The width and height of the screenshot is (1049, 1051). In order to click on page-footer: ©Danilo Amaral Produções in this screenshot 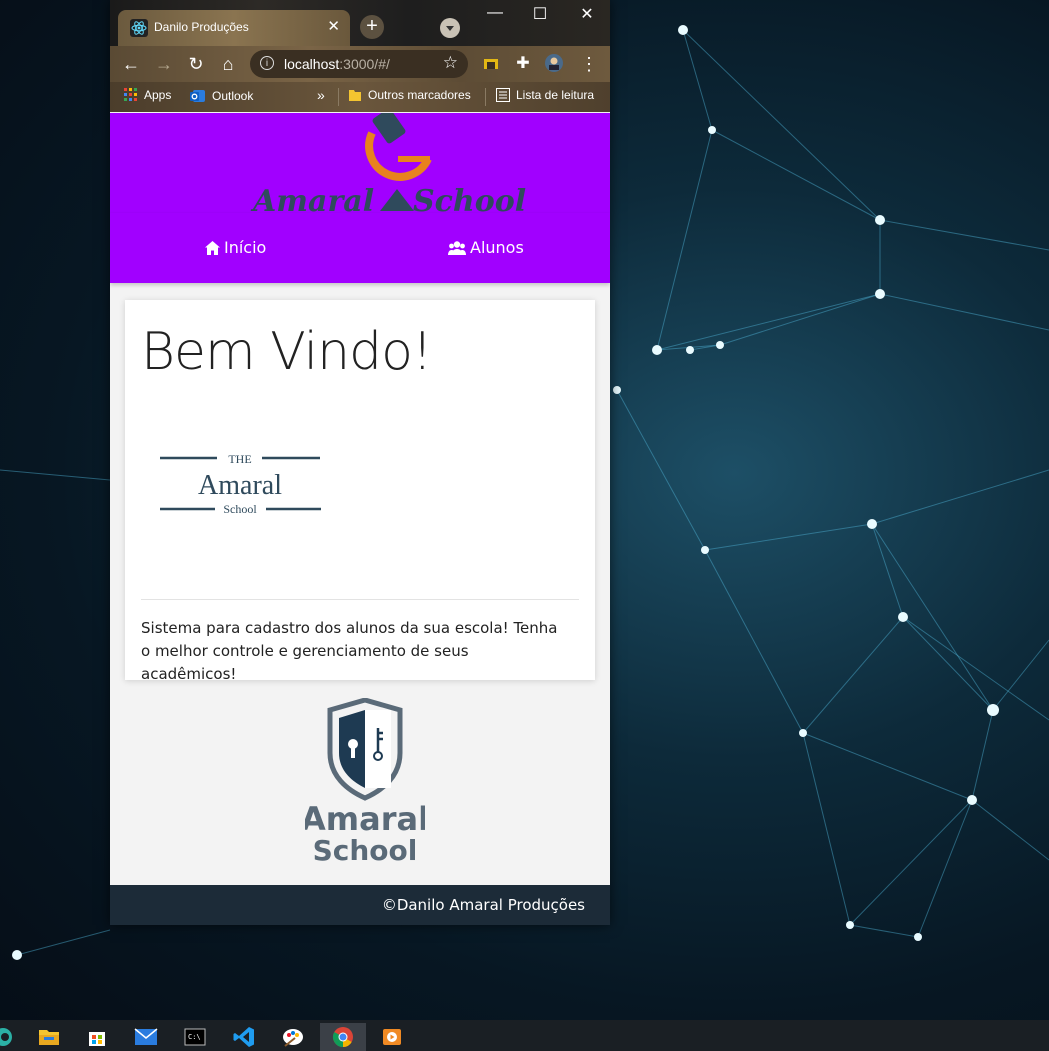, I will do `click(360, 905)`.